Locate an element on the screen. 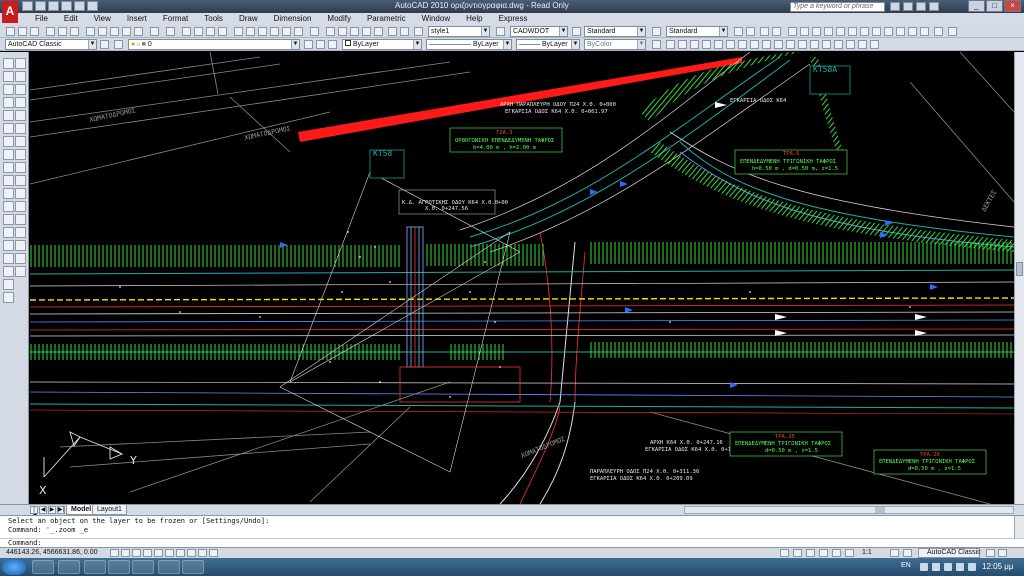 The image size is (1024, 576). explorer-icon is located at coordinates (43, 567).